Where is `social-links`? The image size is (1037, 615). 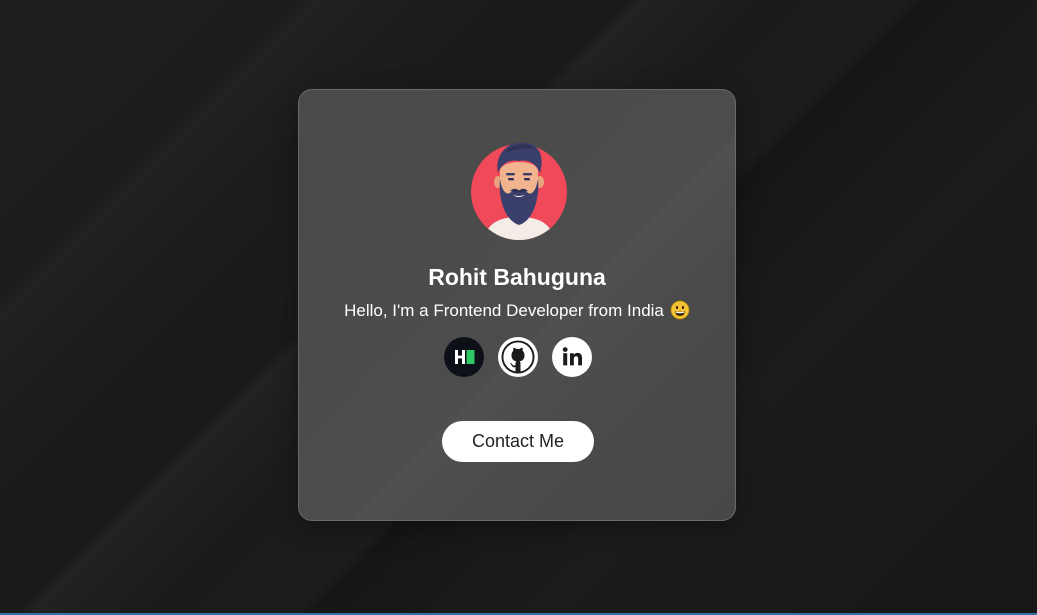
social-links is located at coordinates (519, 358).